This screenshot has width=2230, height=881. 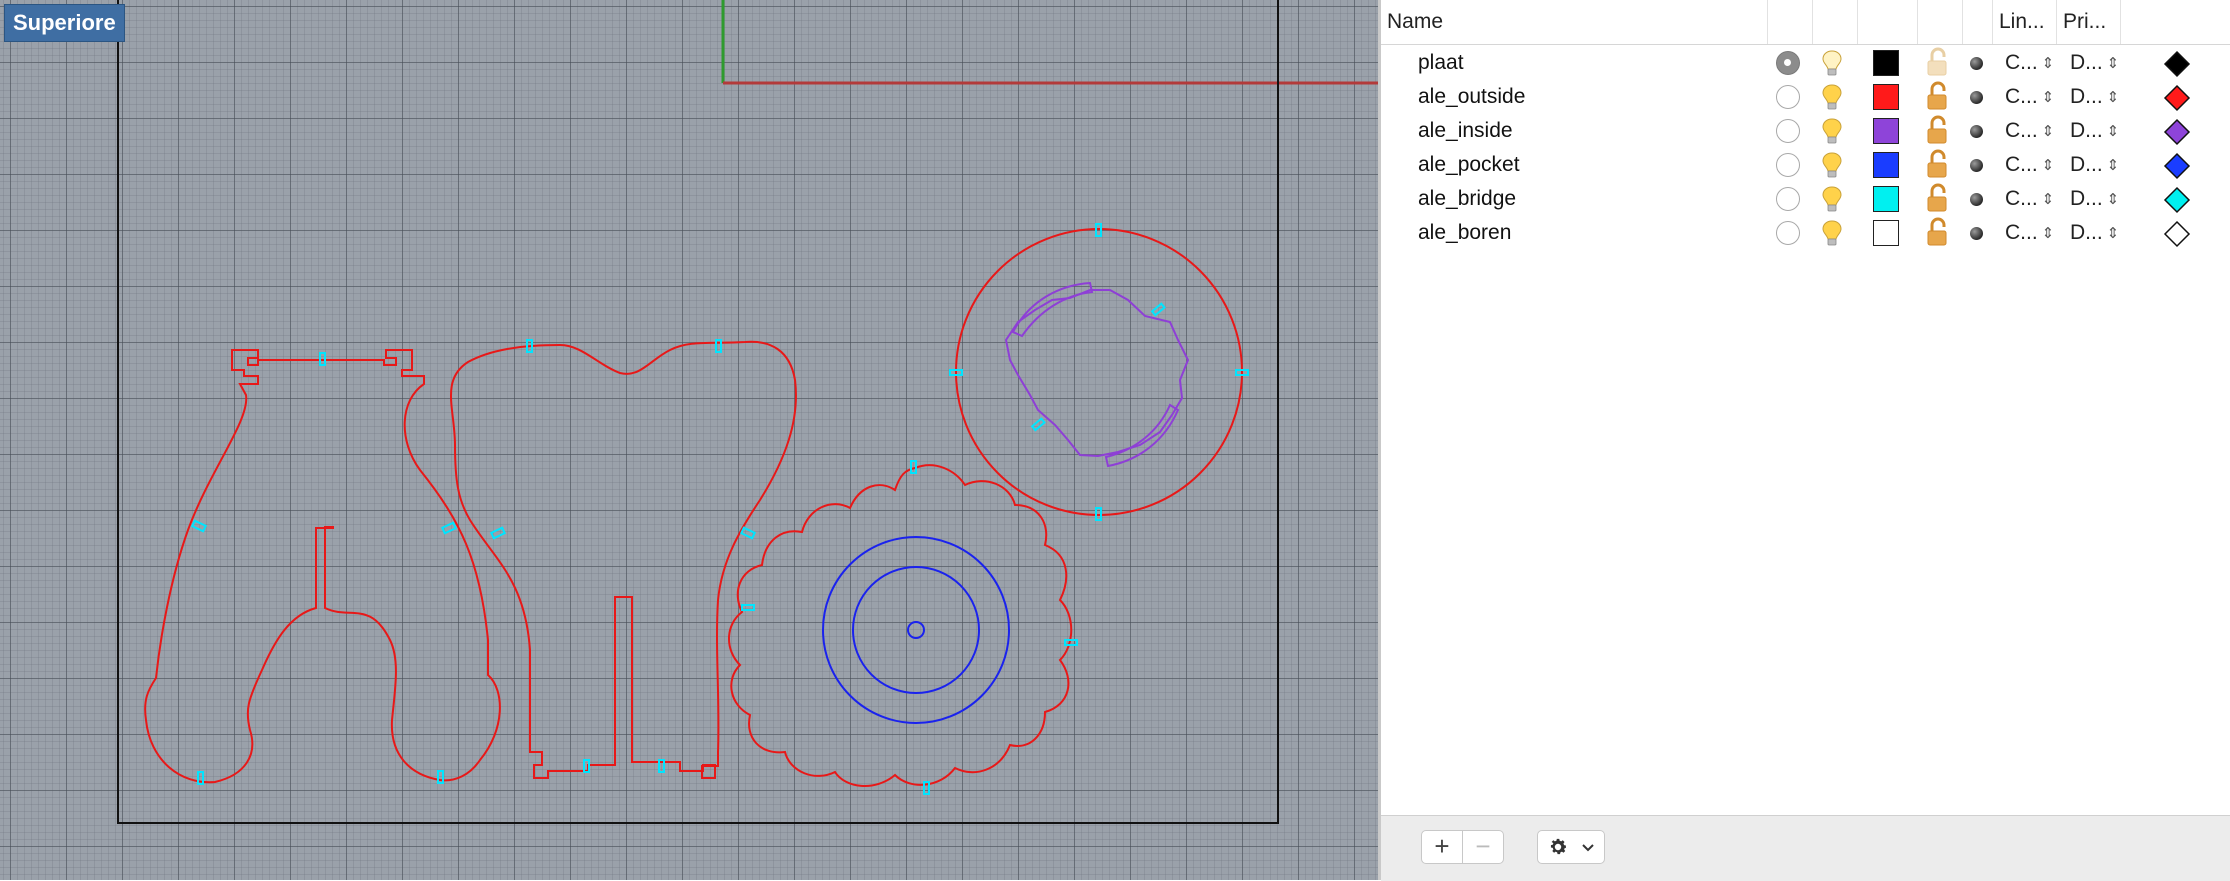 What do you see at coordinates (1571, 847) in the screenshot?
I see `layer-options-button` at bounding box center [1571, 847].